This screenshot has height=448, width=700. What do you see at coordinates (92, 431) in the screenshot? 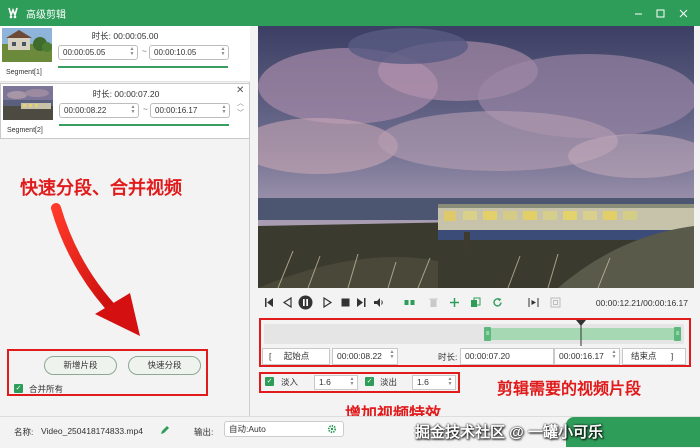
I see `file-name-value: Video_250418174833.mp4` at bounding box center [92, 431].